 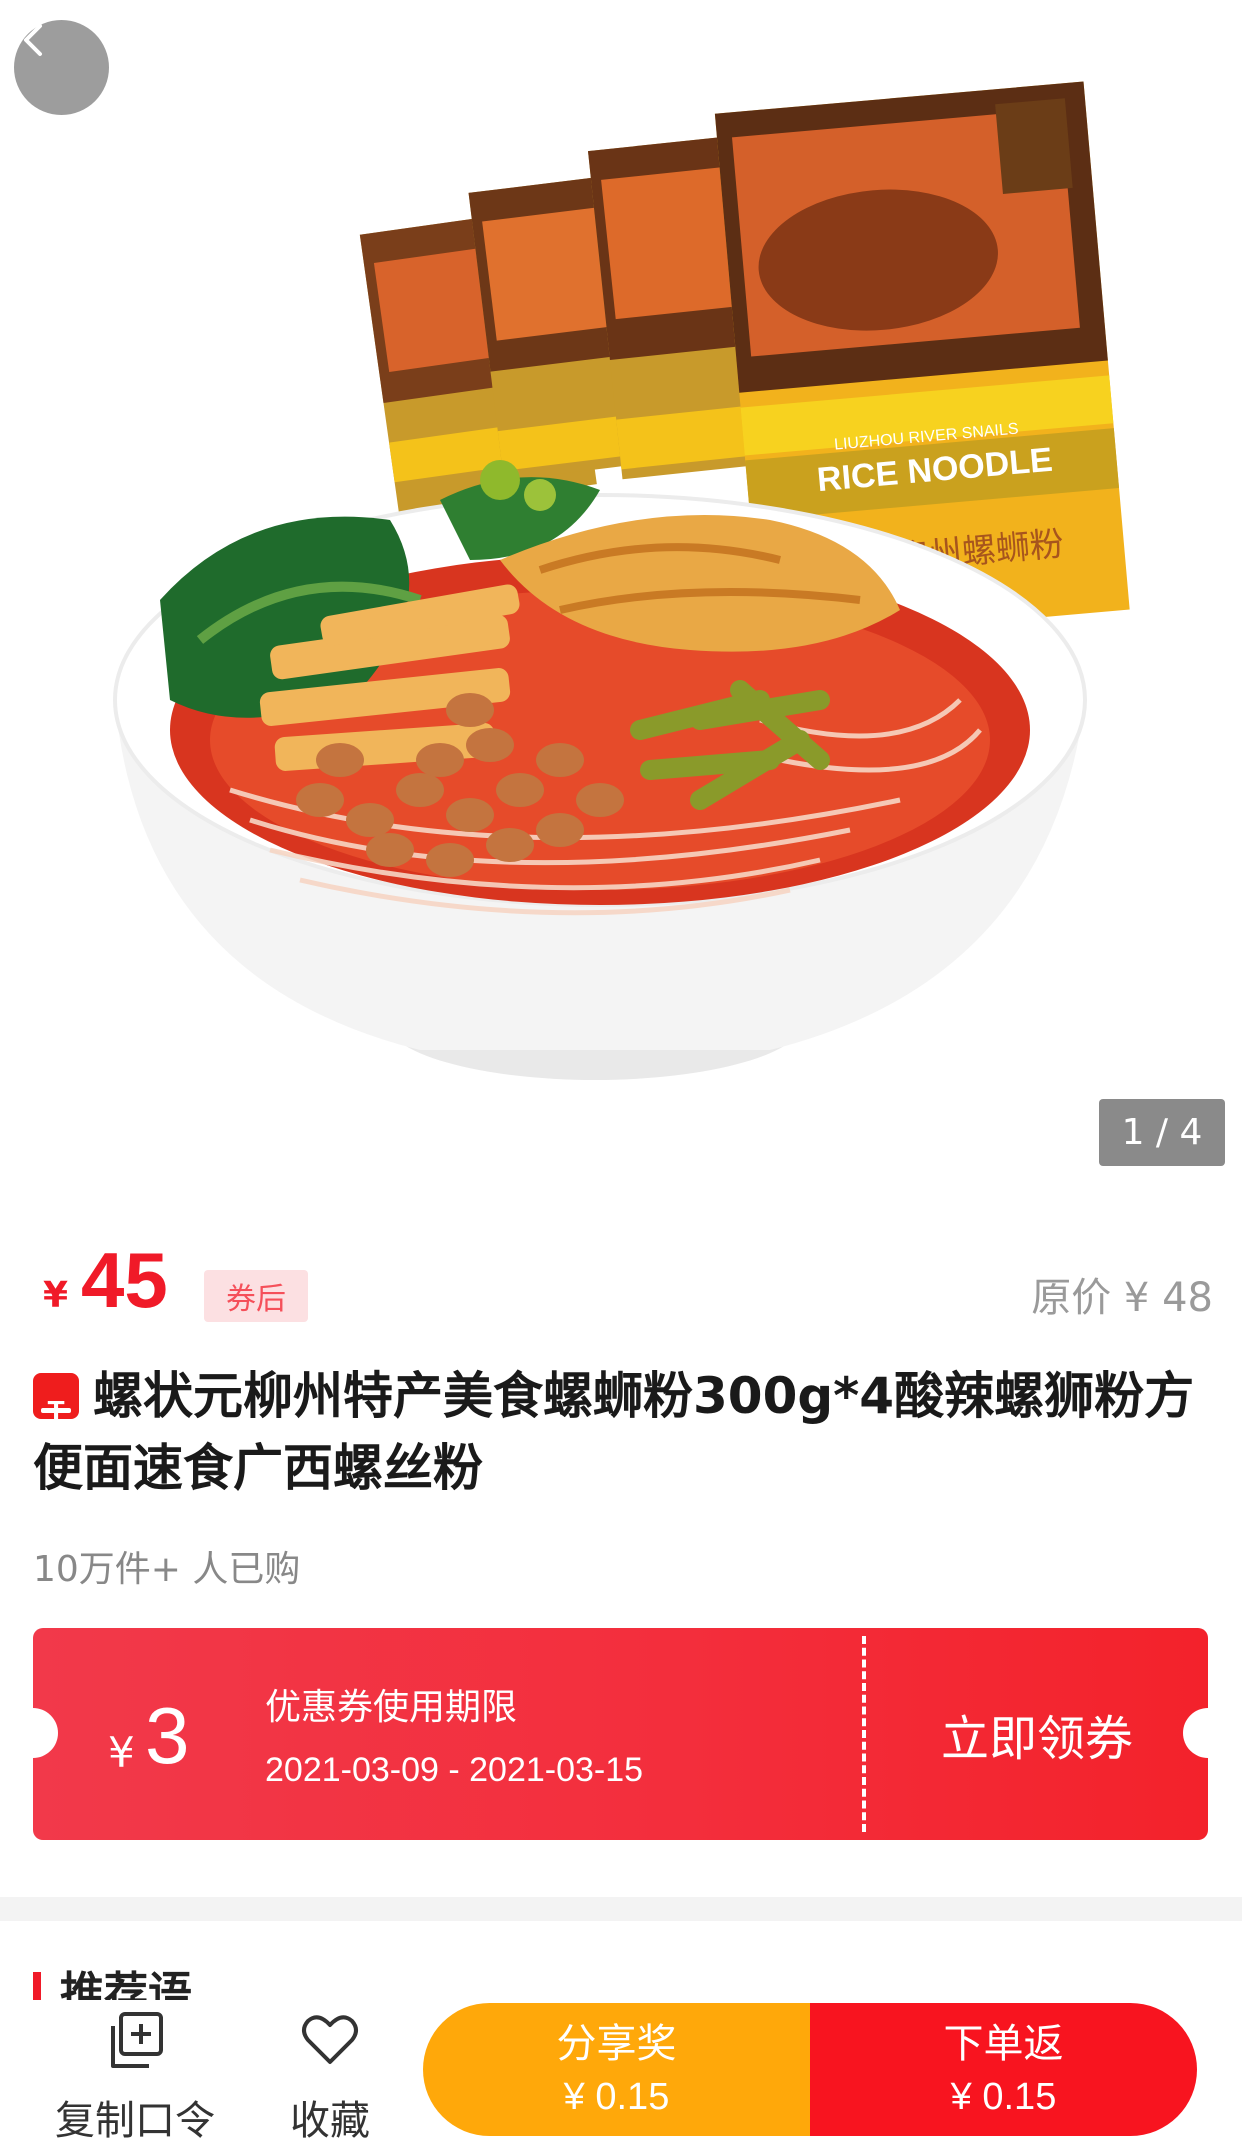 I want to click on coupon-amount: 3, so click(x=167, y=1735).